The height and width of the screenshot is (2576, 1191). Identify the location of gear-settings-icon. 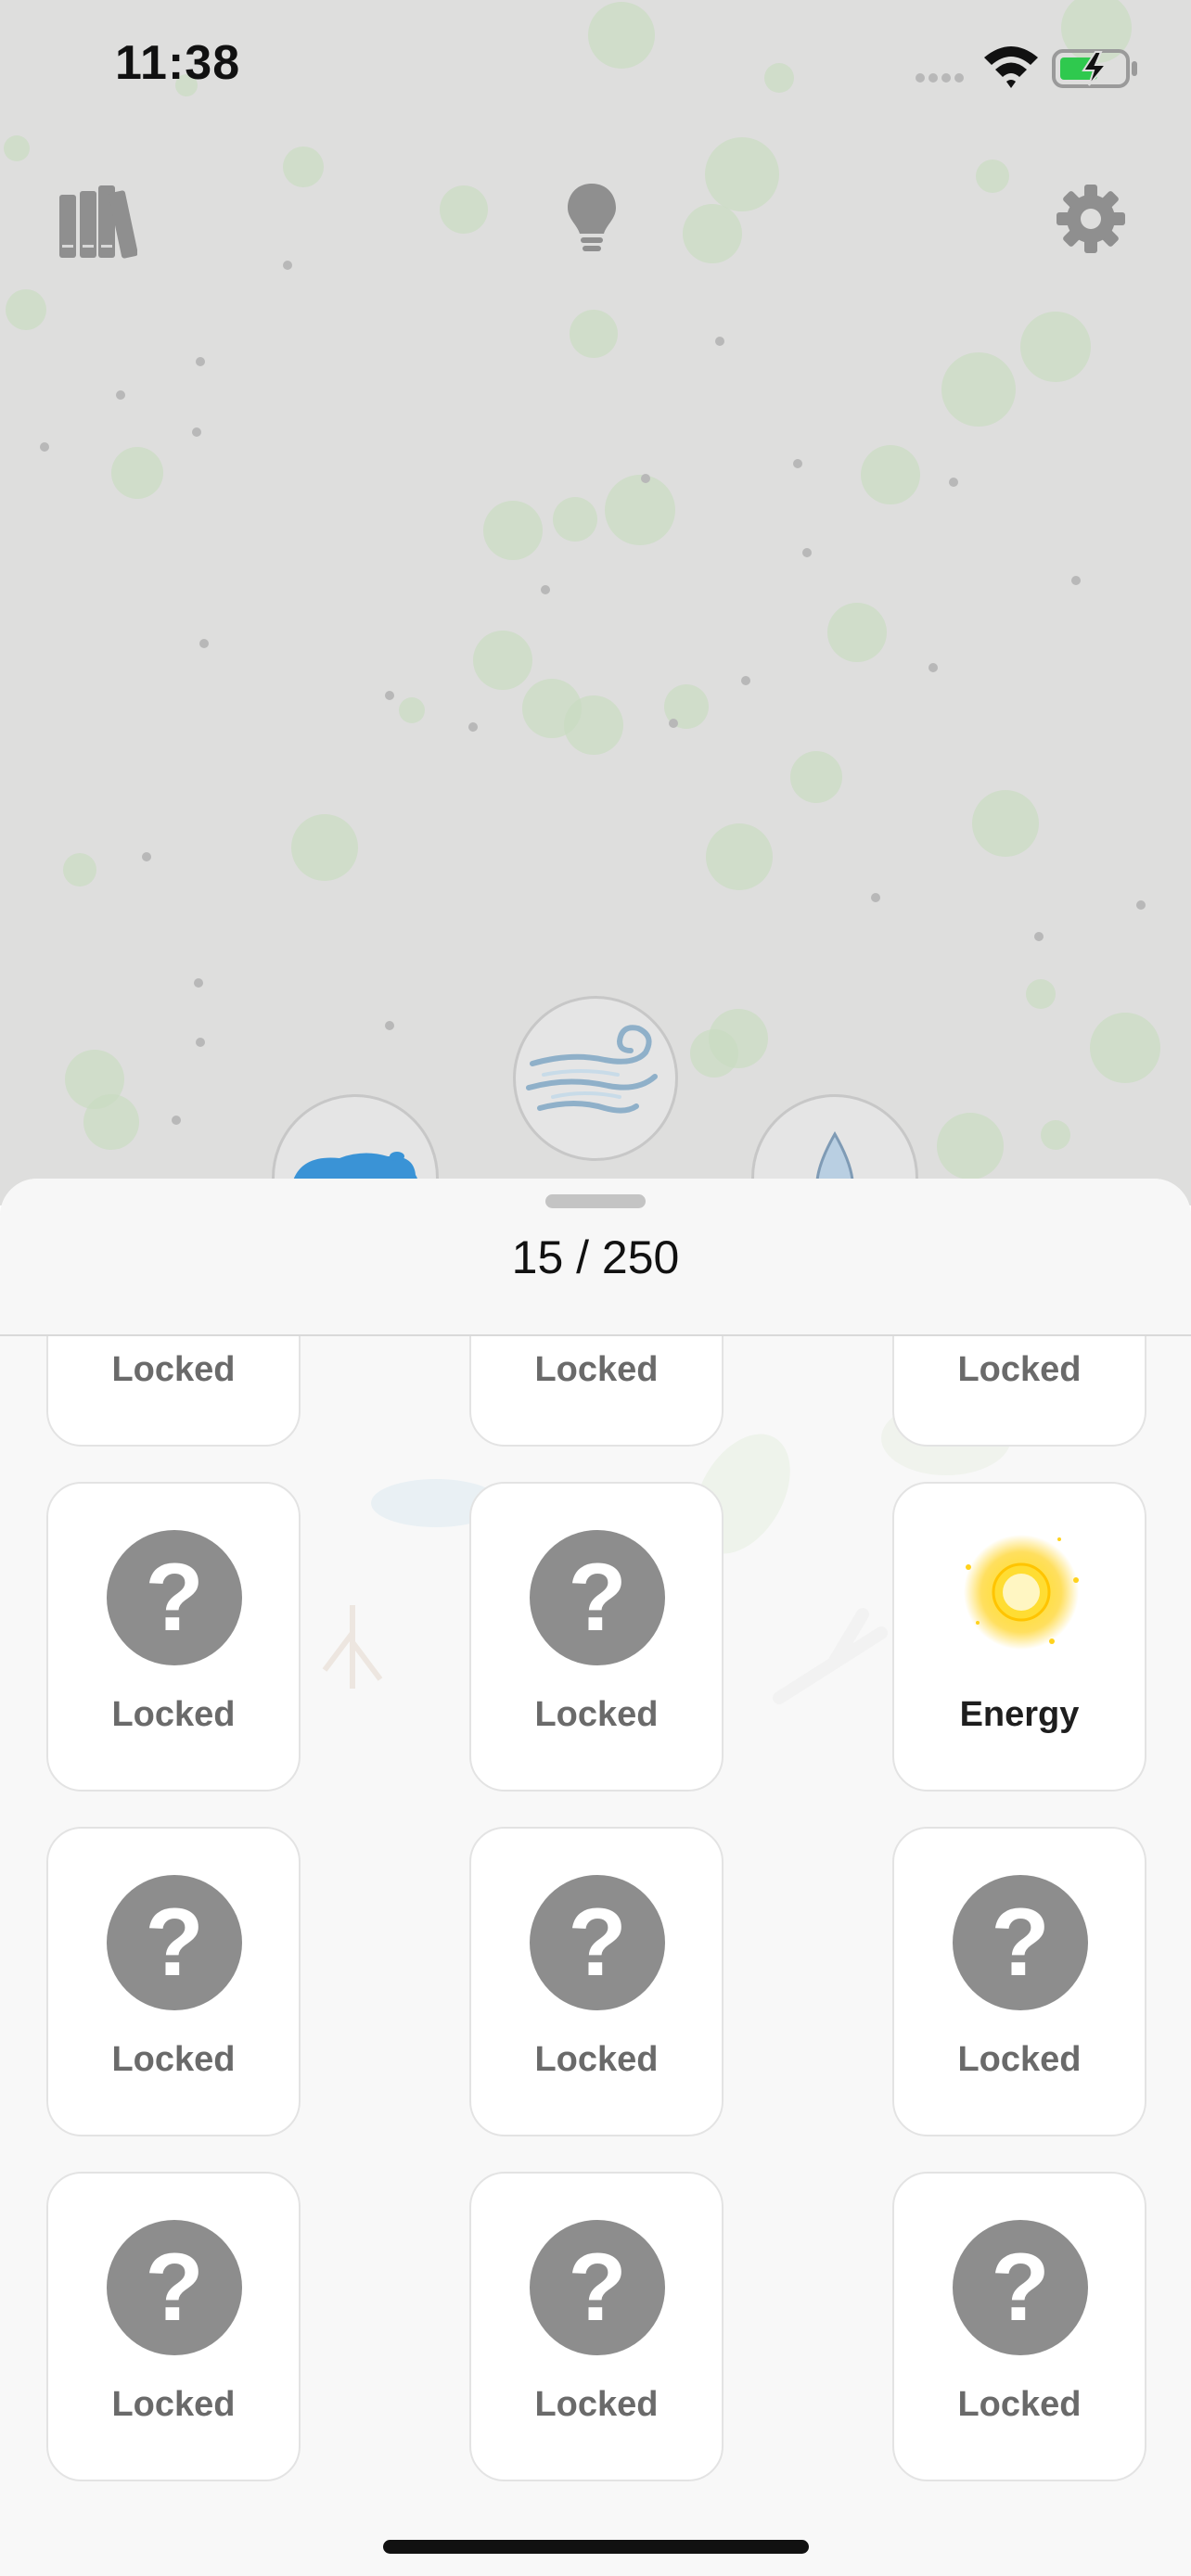
(1091, 219).